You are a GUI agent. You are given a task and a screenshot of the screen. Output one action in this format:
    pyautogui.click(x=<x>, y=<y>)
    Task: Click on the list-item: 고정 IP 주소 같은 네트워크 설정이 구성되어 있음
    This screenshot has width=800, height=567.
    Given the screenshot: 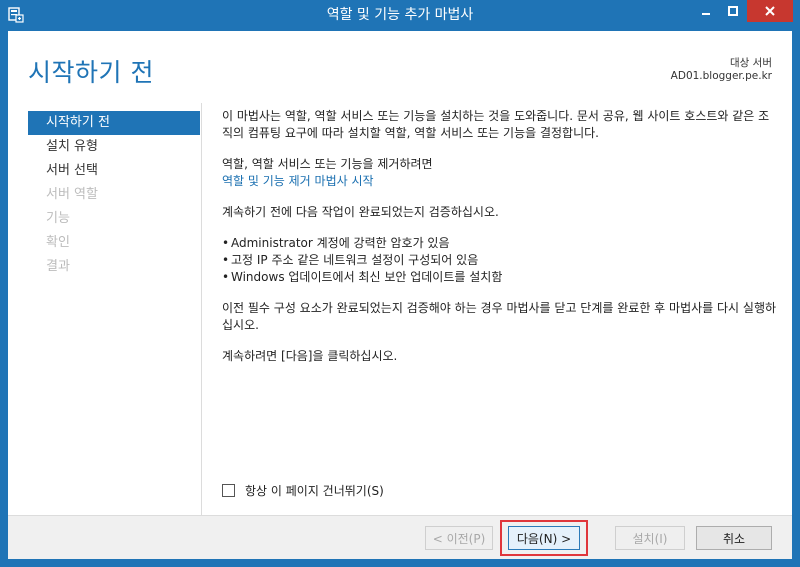 What is the action you would take?
    pyautogui.click(x=499, y=260)
    